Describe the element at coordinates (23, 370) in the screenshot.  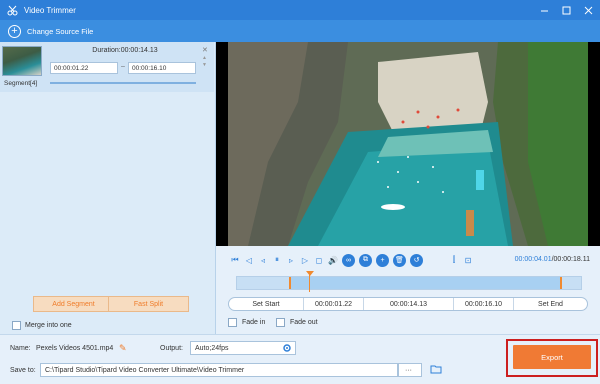
I see `save-to-label: Save to:` at that location.